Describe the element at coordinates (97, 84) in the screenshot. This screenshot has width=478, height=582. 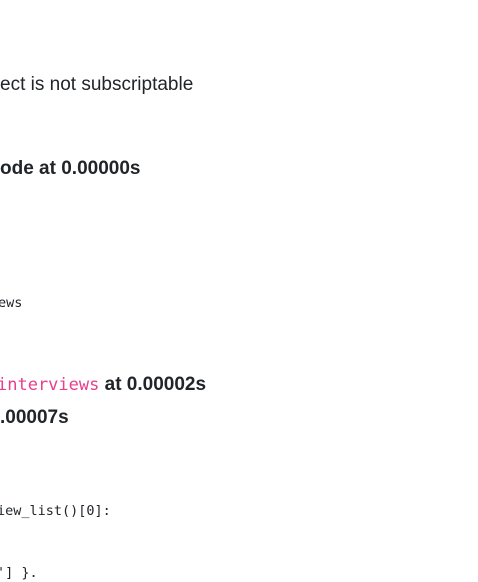
I see `error-message: ect is not subscriptable` at that location.